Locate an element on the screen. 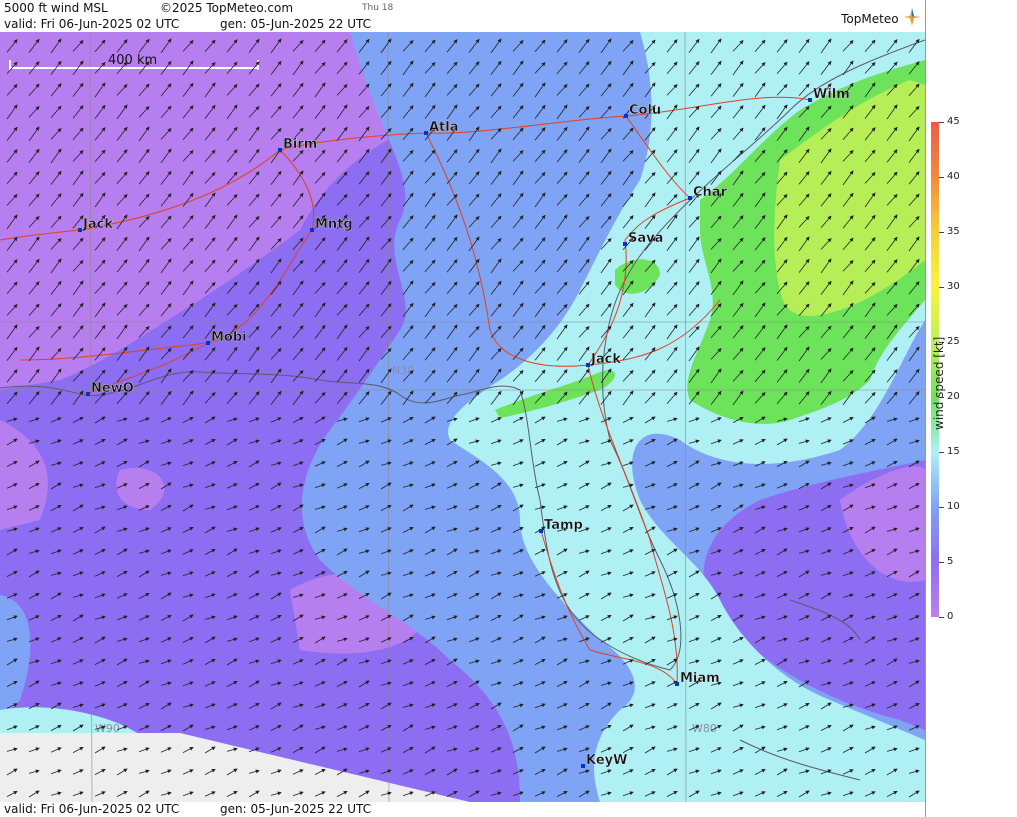  city-tamp: Tamp is located at coordinates (561, 525).